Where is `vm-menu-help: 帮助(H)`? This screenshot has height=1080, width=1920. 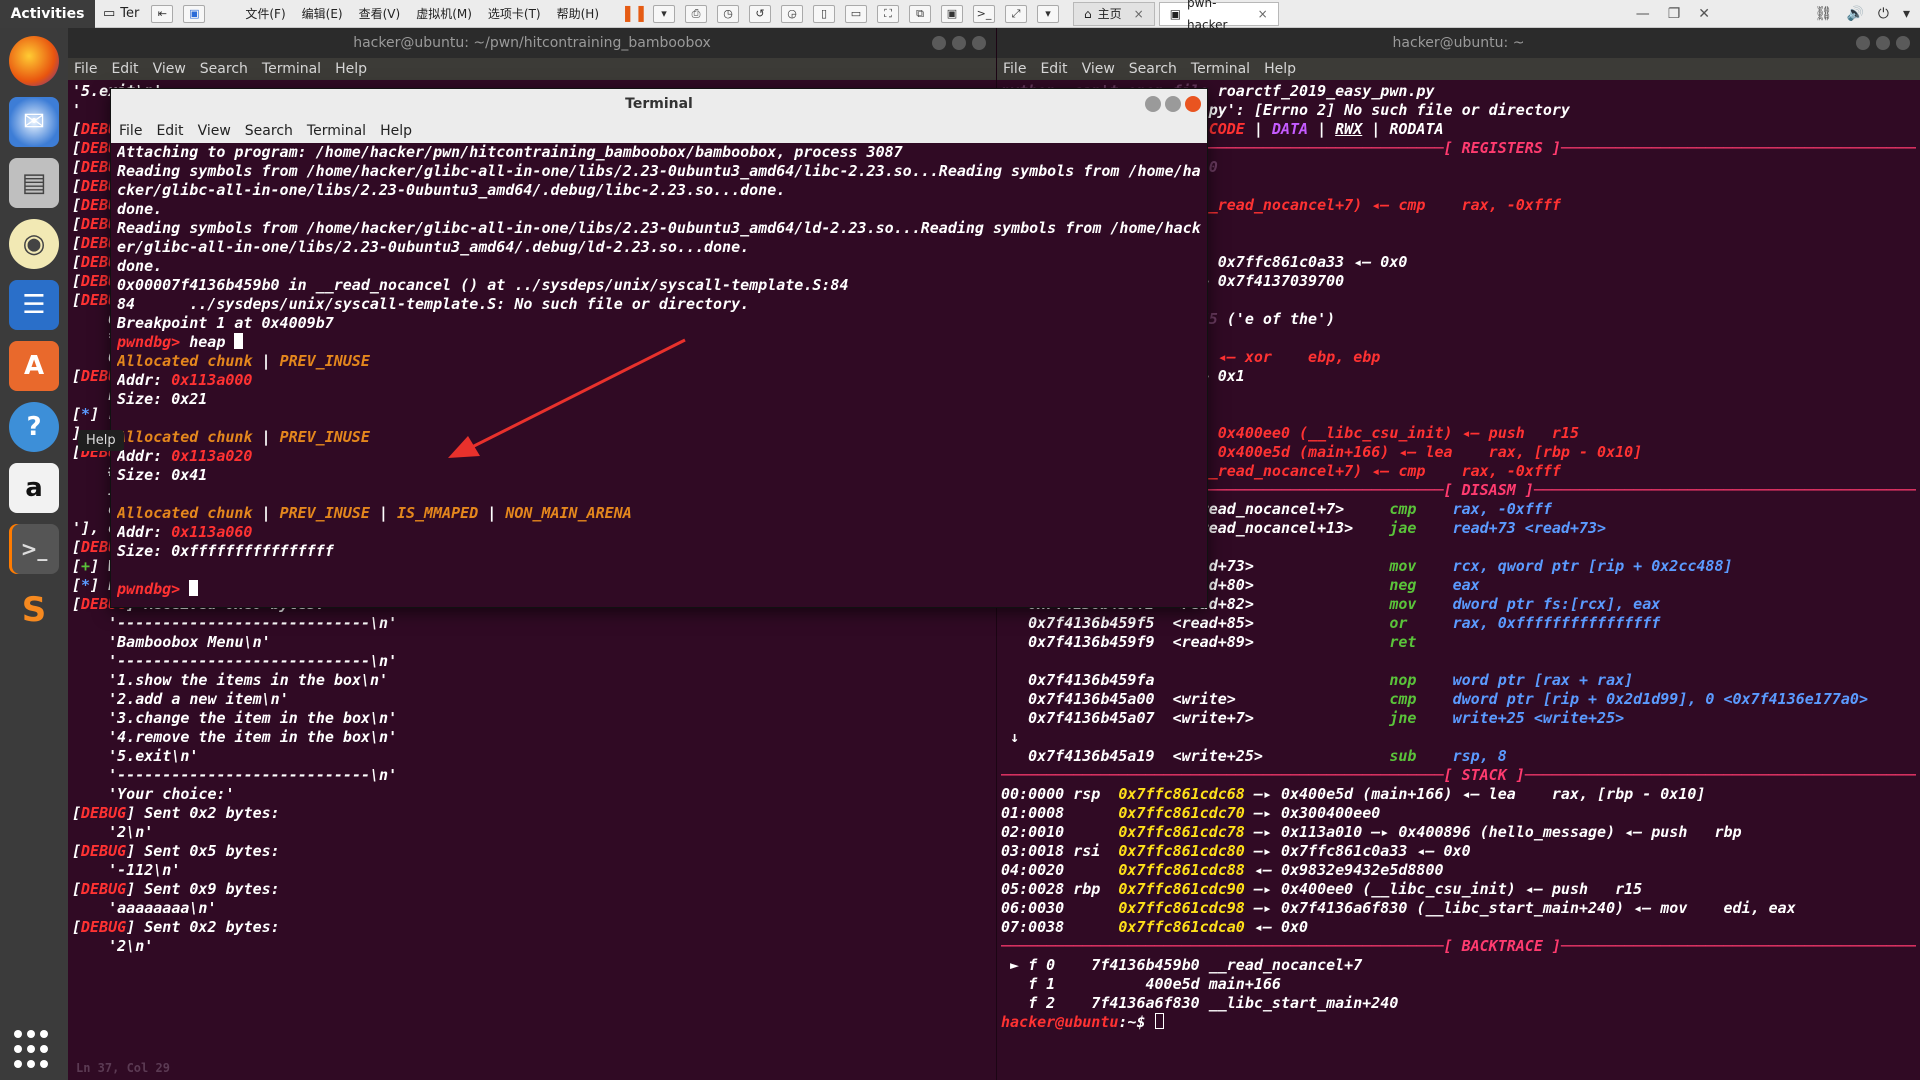
vm-menu-help: 帮助(H) is located at coordinates (578, 13).